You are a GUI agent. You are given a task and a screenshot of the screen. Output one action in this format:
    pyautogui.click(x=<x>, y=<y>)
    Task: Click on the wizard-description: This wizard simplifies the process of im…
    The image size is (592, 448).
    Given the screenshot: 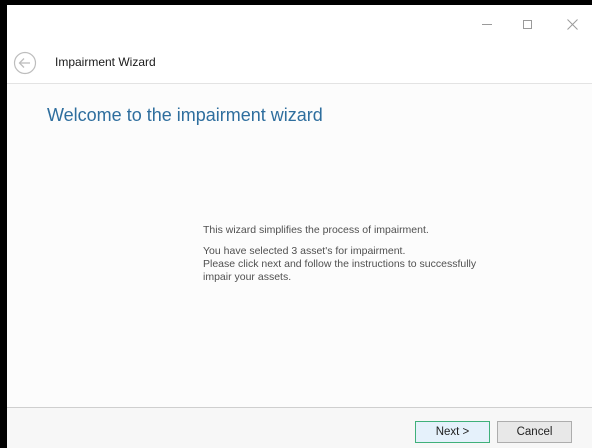 What is the action you would take?
    pyautogui.click(x=353, y=258)
    